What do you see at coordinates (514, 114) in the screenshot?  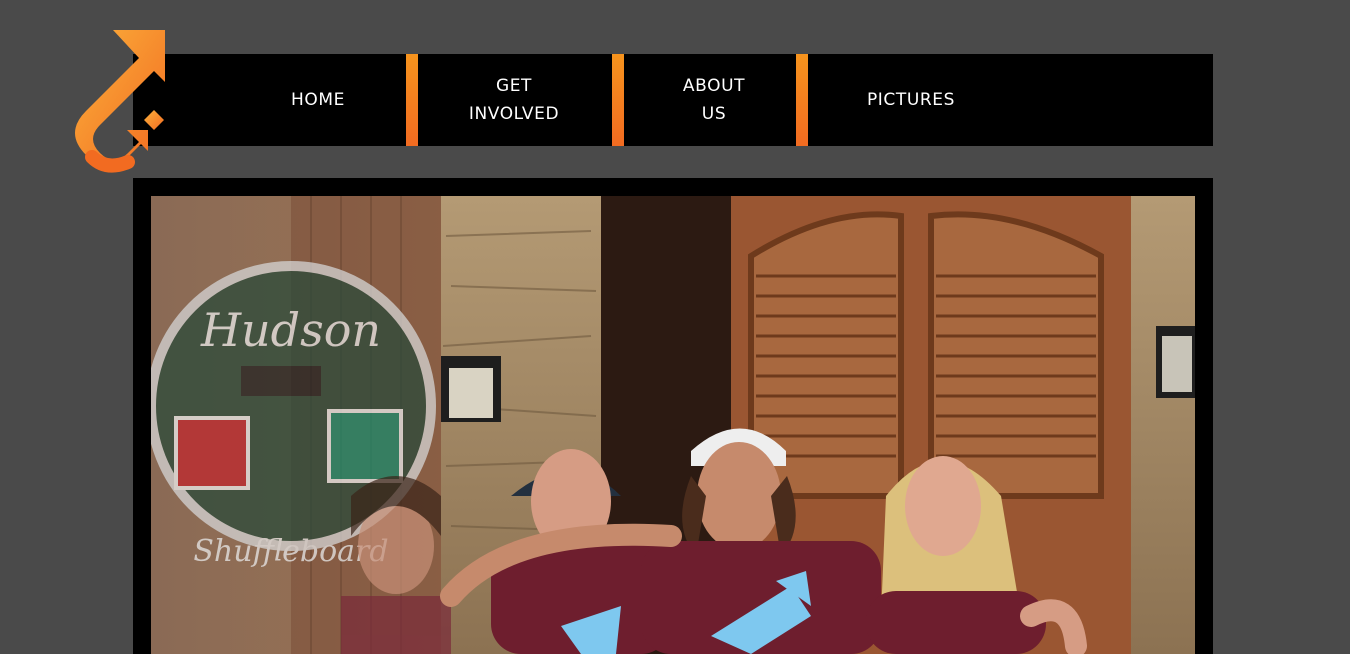 I see `nav-get-involved-label-line2: INVOLVED` at bounding box center [514, 114].